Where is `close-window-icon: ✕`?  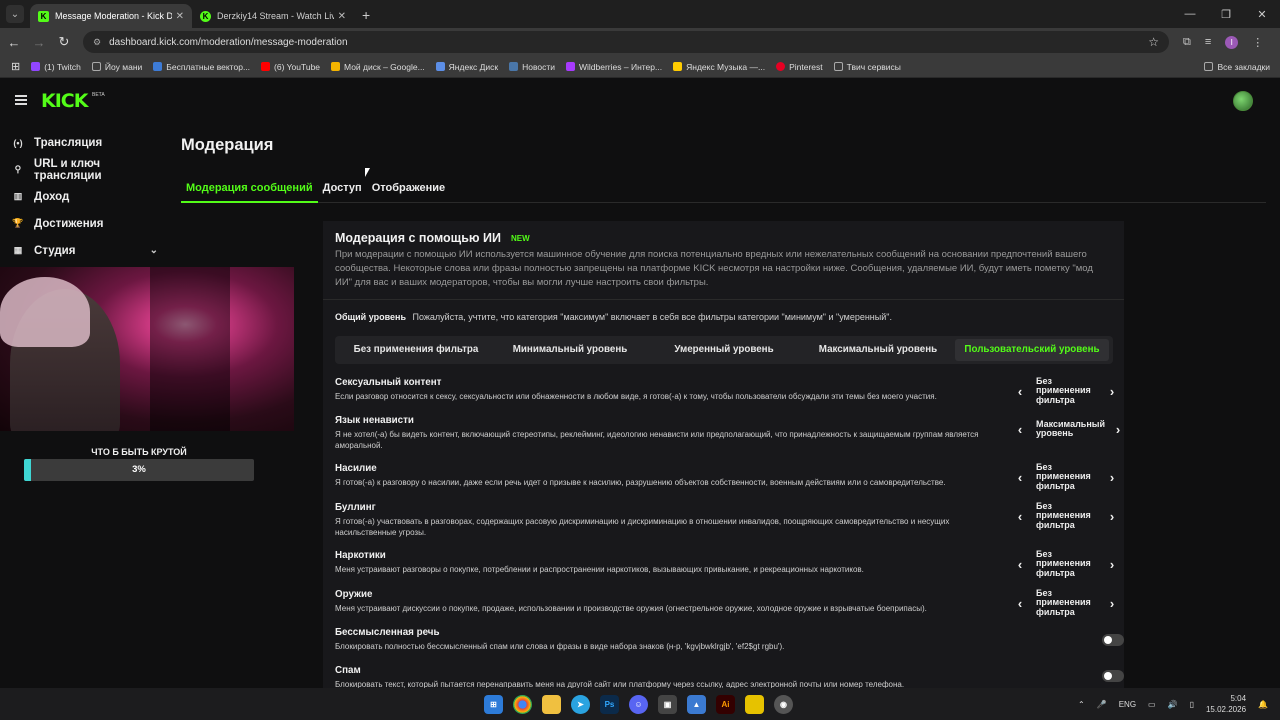 close-window-icon: ✕ is located at coordinates (1262, 14).